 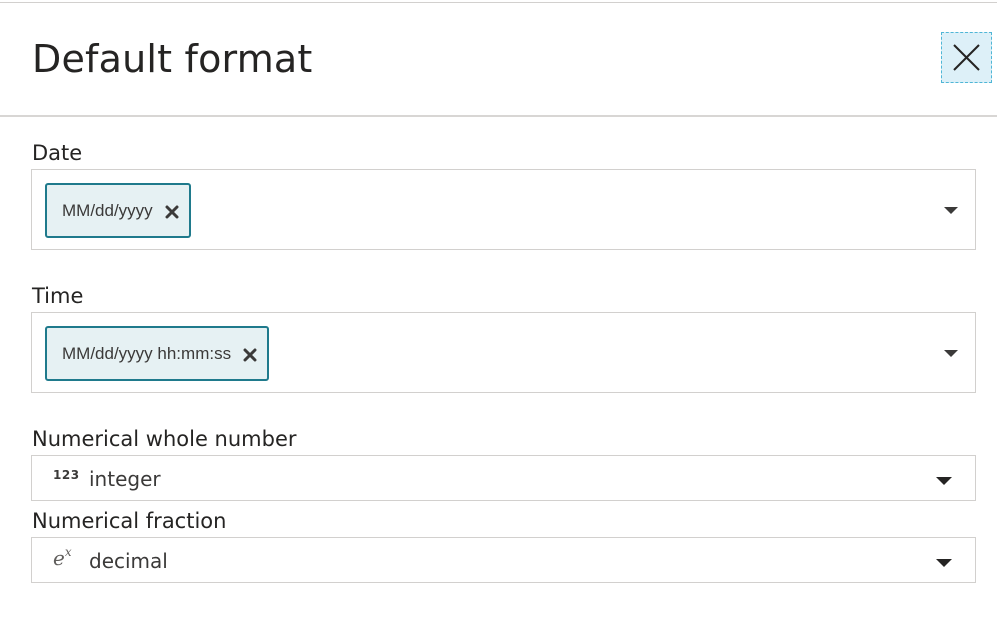 What do you see at coordinates (503, 352) in the screenshot?
I see `time-format-picker: MM/dd/yyyy hh:mm:ss` at bounding box center [503, 352].